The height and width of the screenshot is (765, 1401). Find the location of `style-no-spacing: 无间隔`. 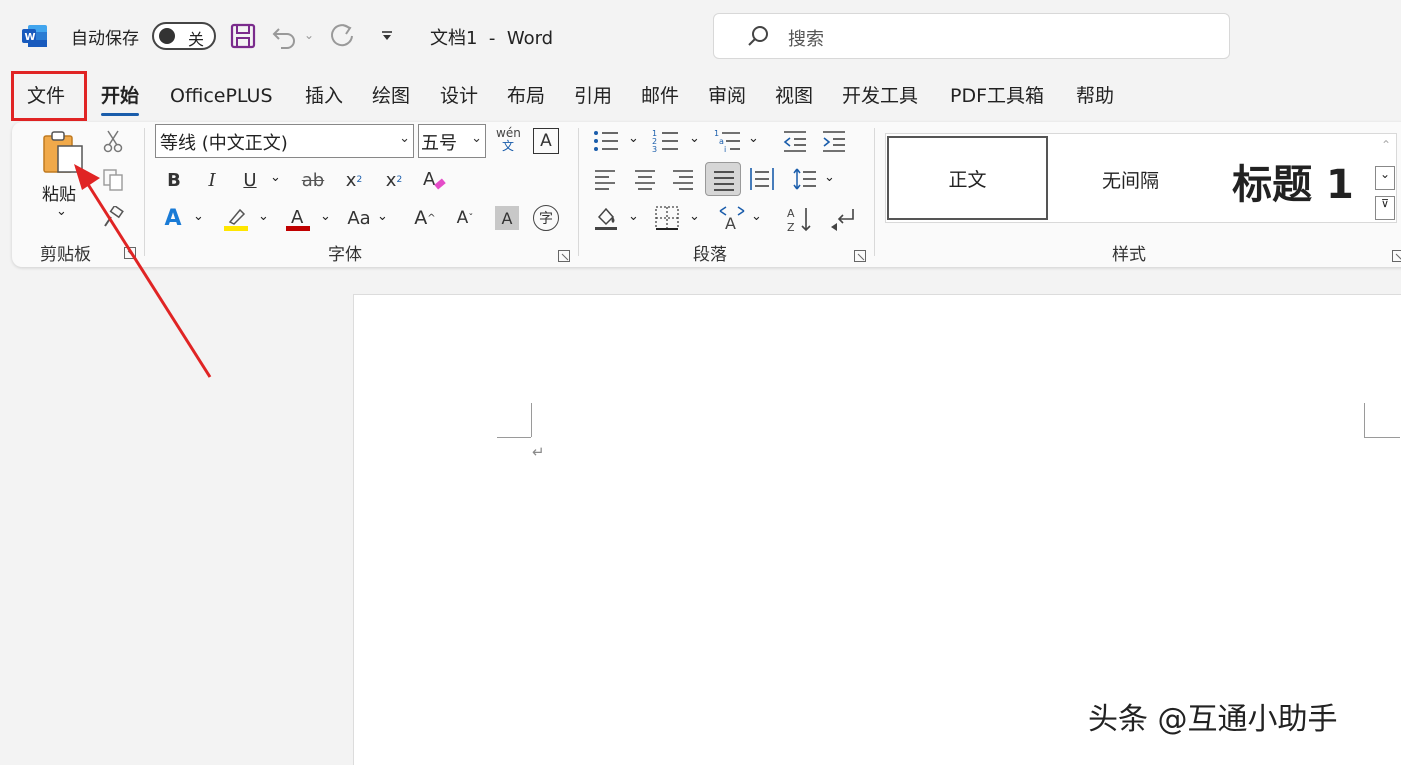

style-no-spacing: 无间隔 is located at coordinates (1130, 178).